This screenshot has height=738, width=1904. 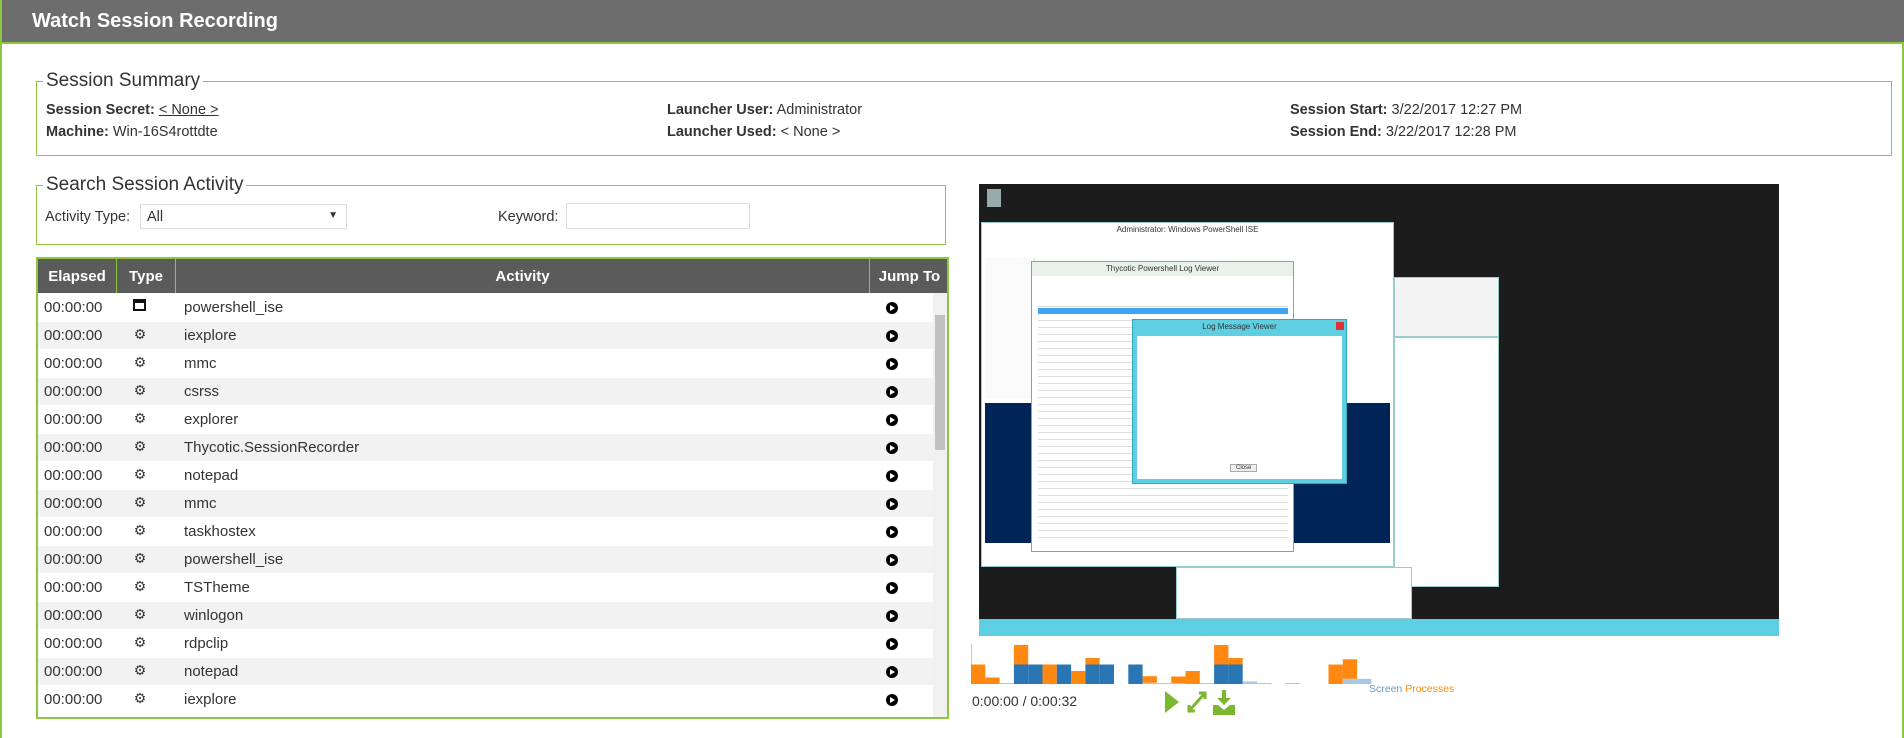 What do you see at coordinates (964, 113) in the screenshot?
I see `session-summary: Session Summary` at bounding box center [964, 113].